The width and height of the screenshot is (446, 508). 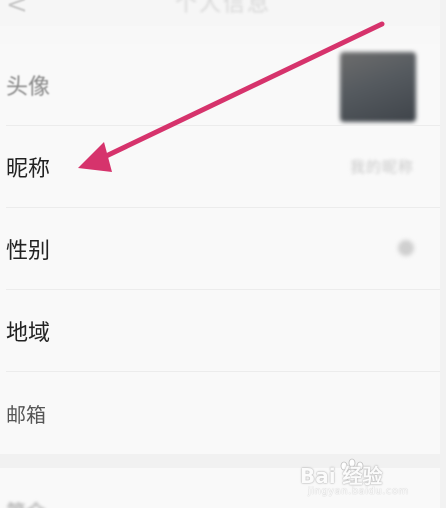 What do you see at coordinates (28, 333) in the screenshot?
I see `region-label: 地域` at bounding box center [28, 333].